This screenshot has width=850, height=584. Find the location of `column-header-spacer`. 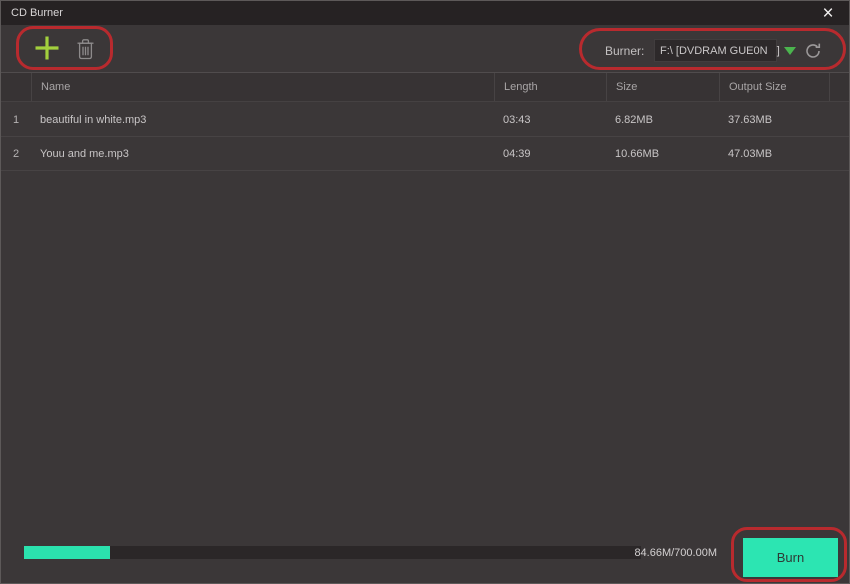

column-header-spacer is located at coordinates (839, 87).